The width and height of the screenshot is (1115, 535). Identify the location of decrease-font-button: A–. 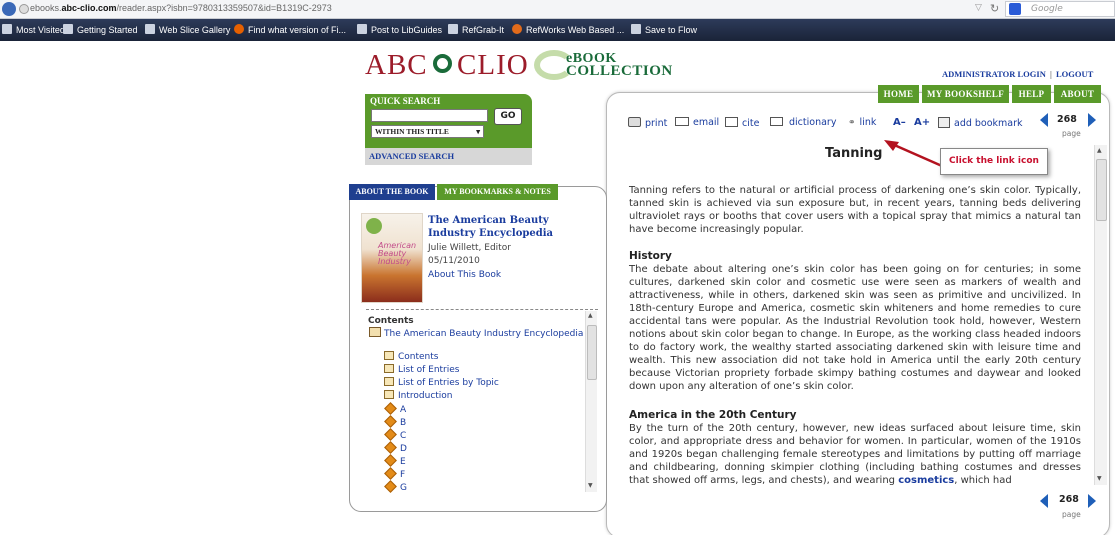
(899, 122).